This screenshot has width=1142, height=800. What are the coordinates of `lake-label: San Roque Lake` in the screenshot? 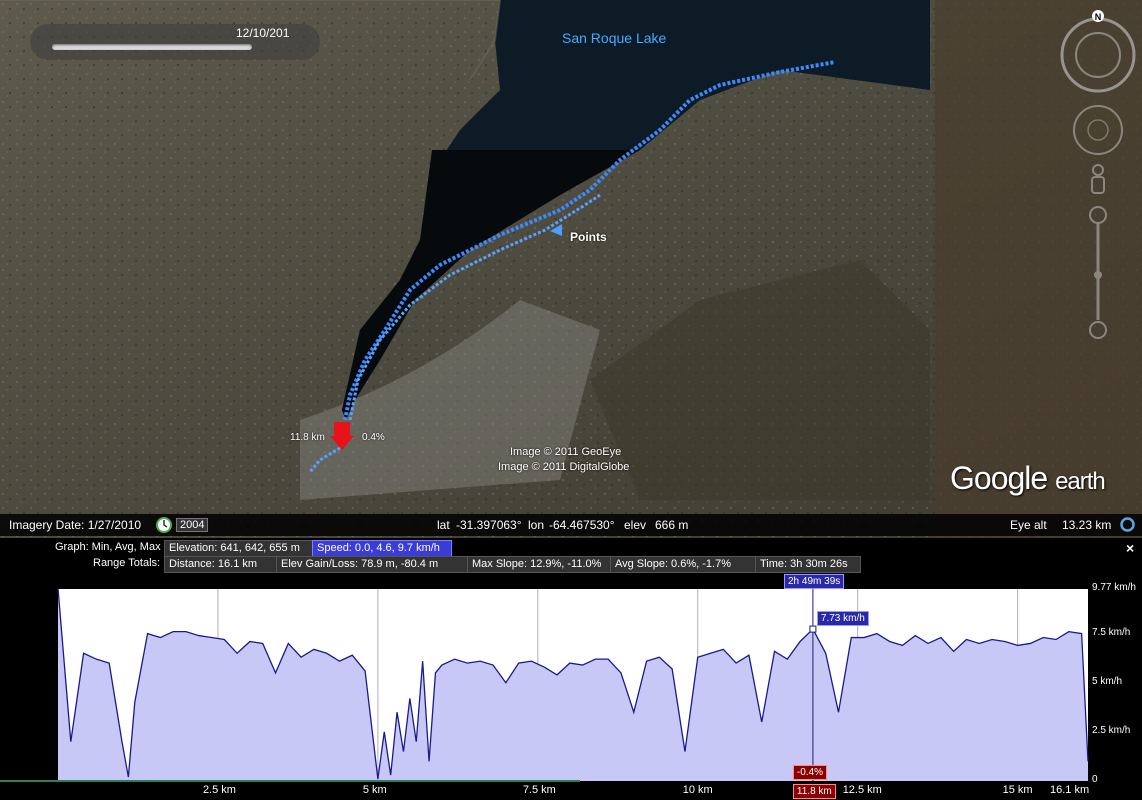 It's located at (614, 38).